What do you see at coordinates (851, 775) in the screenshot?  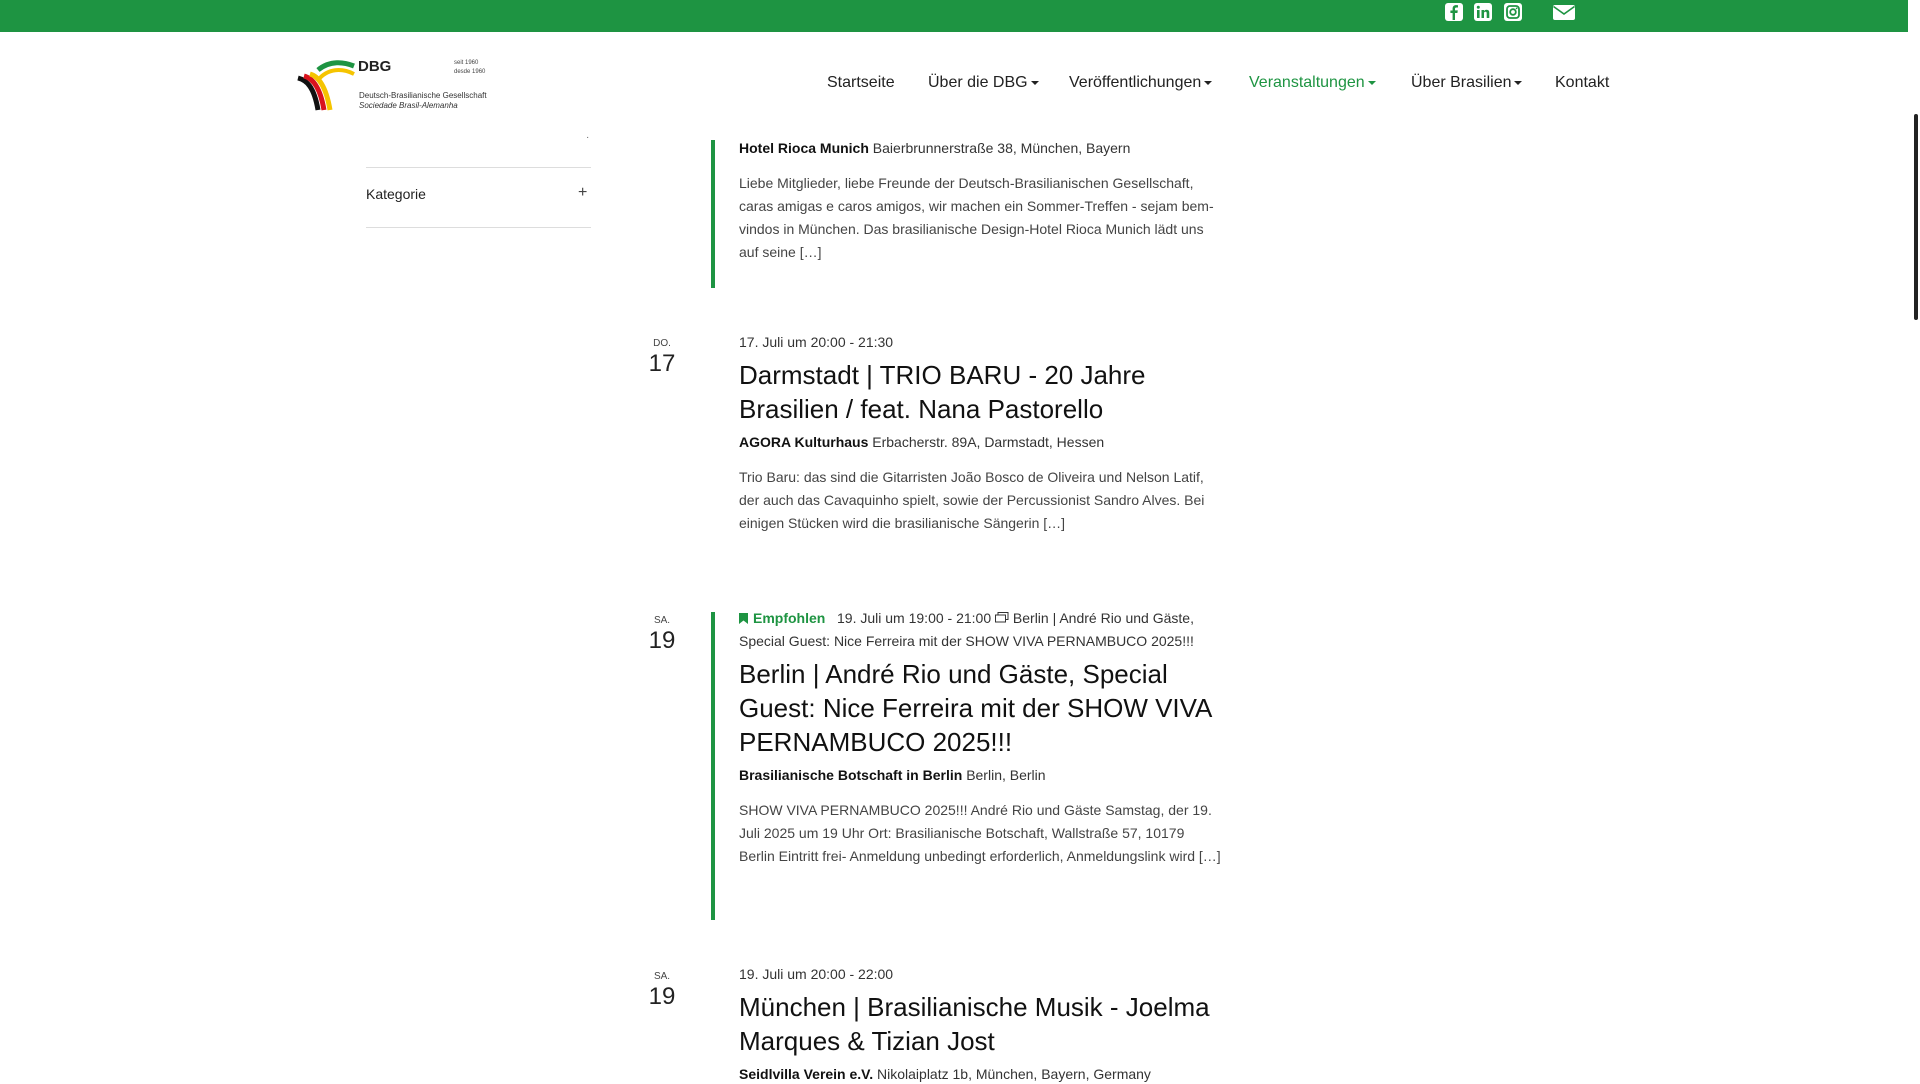 I see `venue-name: Brasilianische Botschaft in Berlin` at bounding box center [851, 775].